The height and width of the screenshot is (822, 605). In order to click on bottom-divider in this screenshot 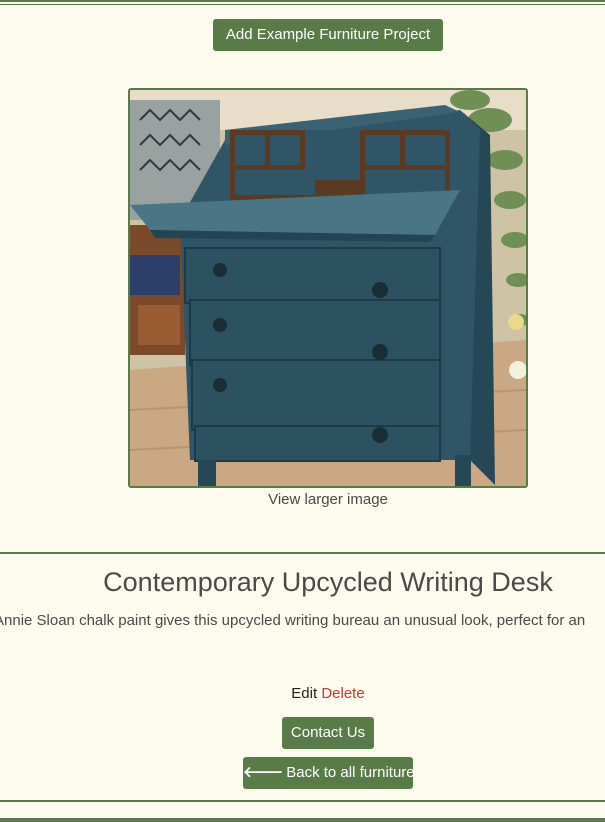, I will do `click(302, 801)`.